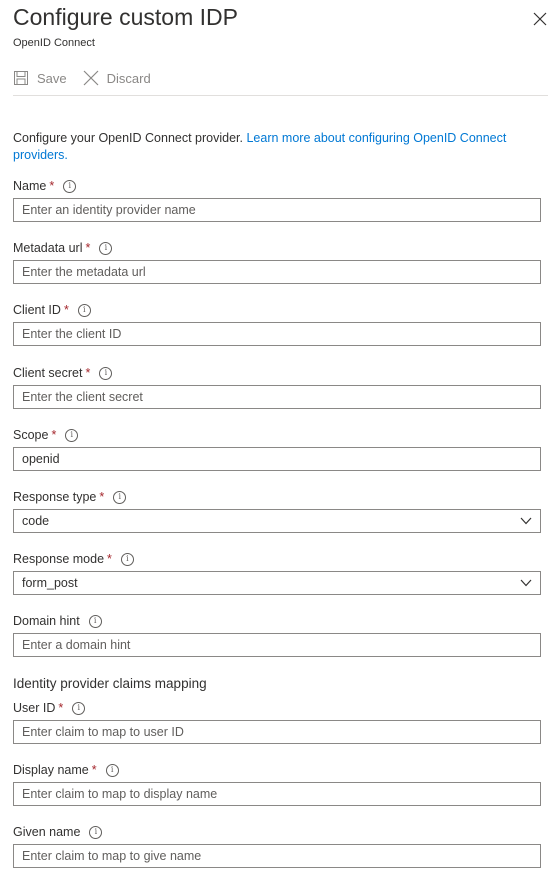 Image resolution: width=548 pixels, height=884 pixels. What do you see at coordinates (30, 186) in the screenshot?
I see `name-label: Name` at bounding box center [30, 186].